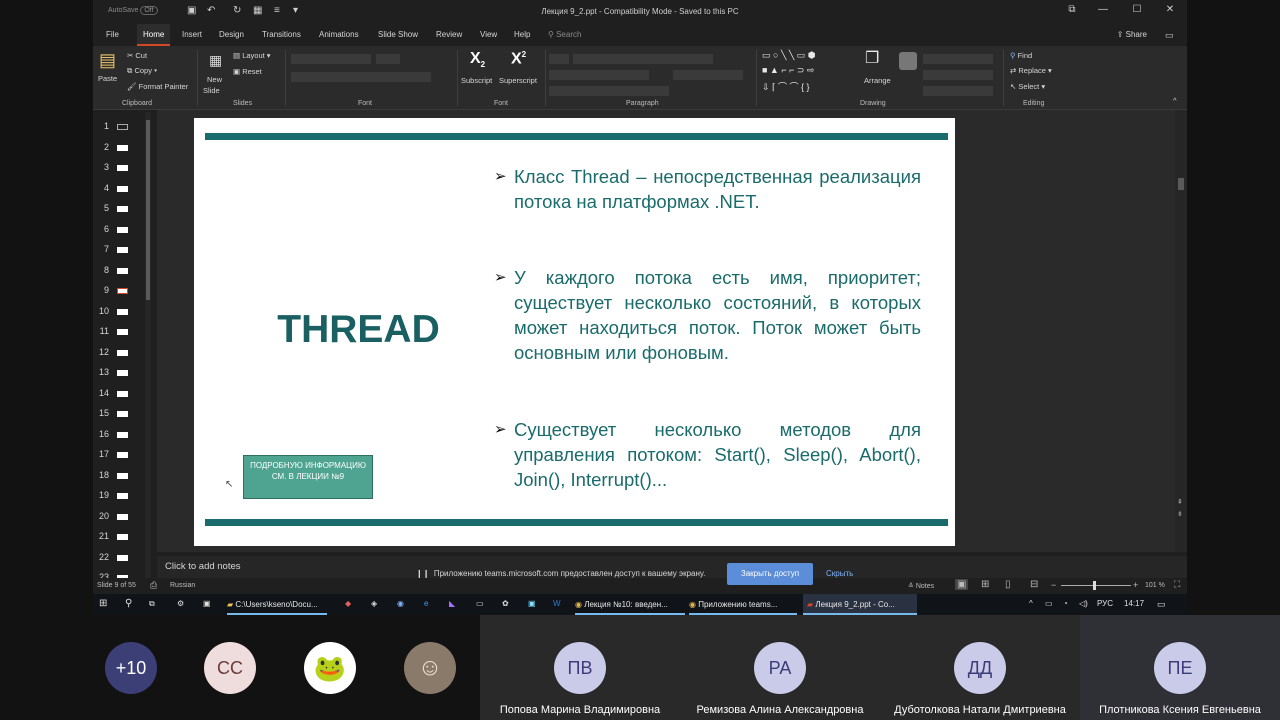 This screenshot has height=720, width=1280. I want to click on superscript-icon: X2, so click(518, 59).